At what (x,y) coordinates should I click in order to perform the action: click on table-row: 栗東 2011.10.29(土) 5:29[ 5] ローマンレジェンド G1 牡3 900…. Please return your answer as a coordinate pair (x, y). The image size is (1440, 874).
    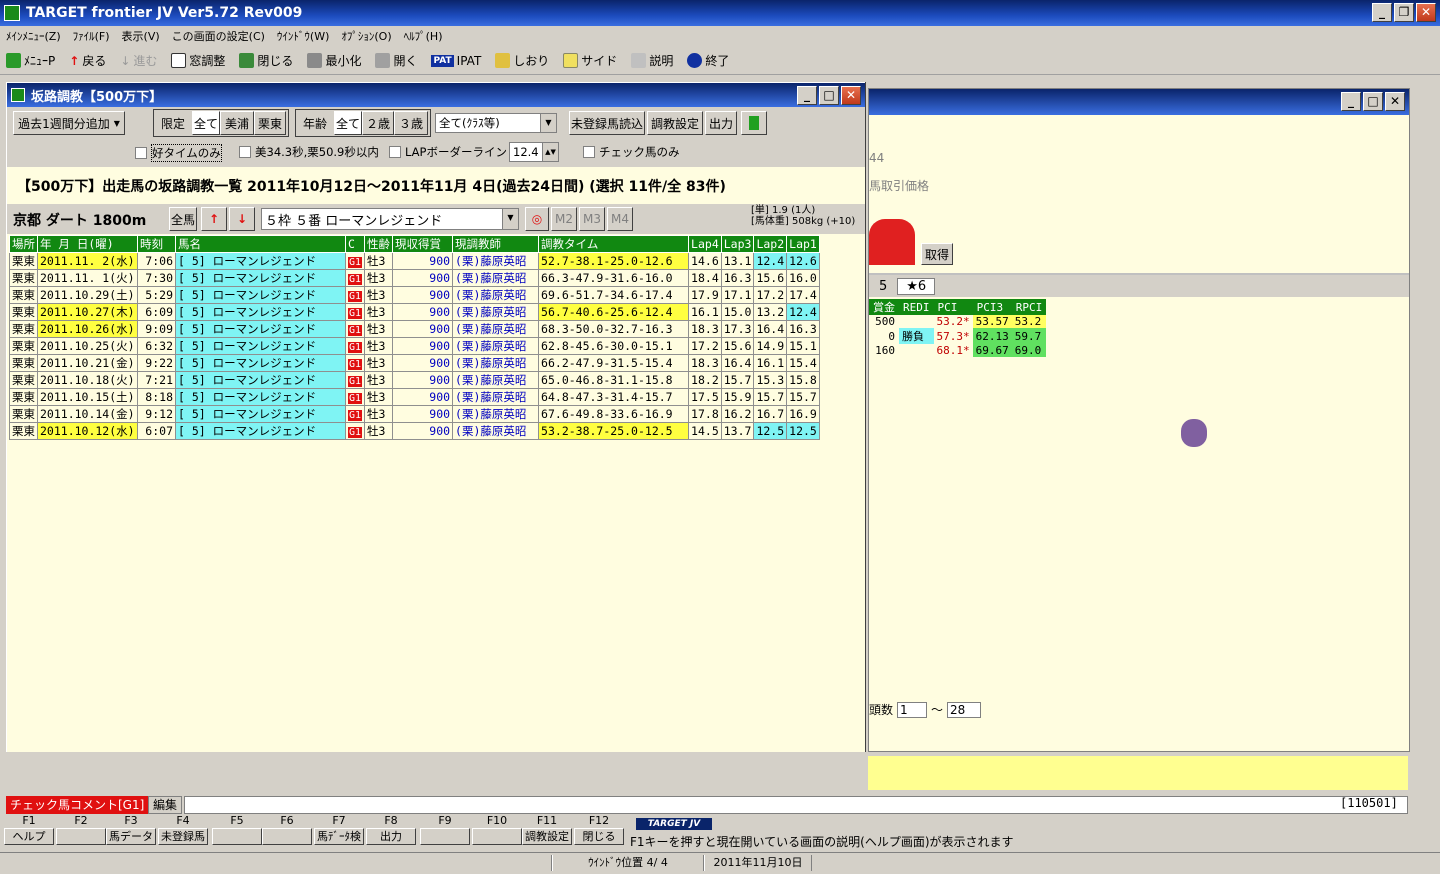
    Looking at the image, I should click on (414, 295).